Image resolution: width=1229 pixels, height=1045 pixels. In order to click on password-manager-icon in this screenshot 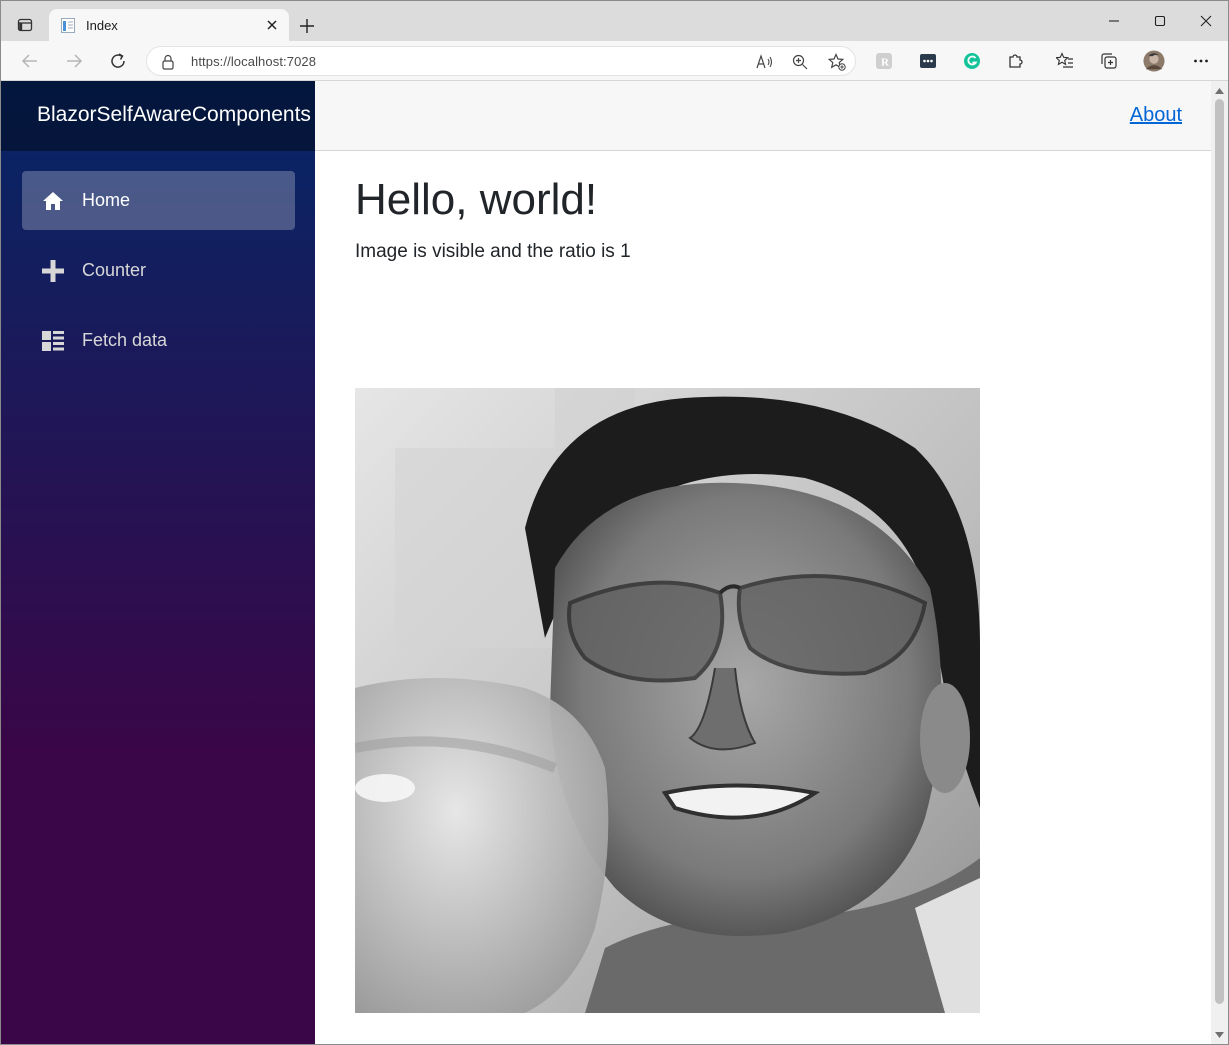, I will do `click(928, 61)`.